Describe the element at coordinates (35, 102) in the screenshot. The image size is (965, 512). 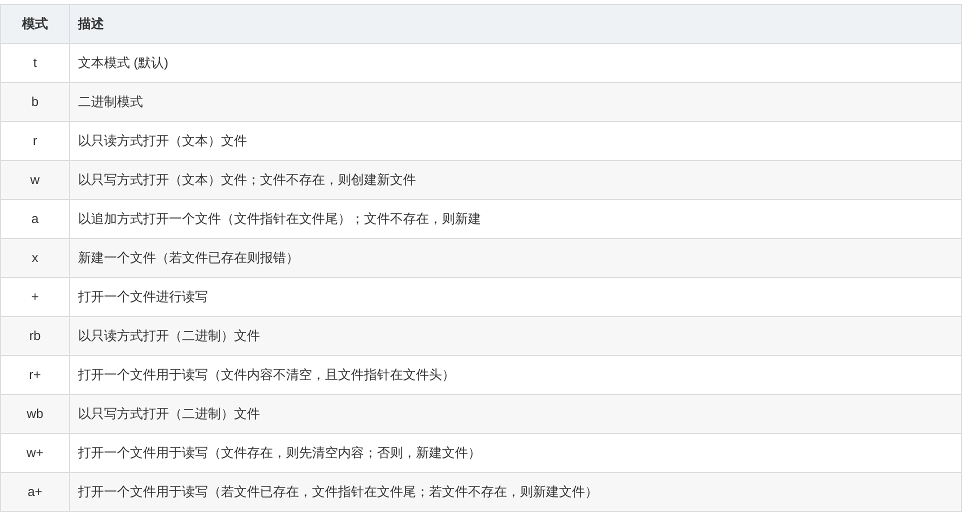
I see `table-cell: b` at that location.